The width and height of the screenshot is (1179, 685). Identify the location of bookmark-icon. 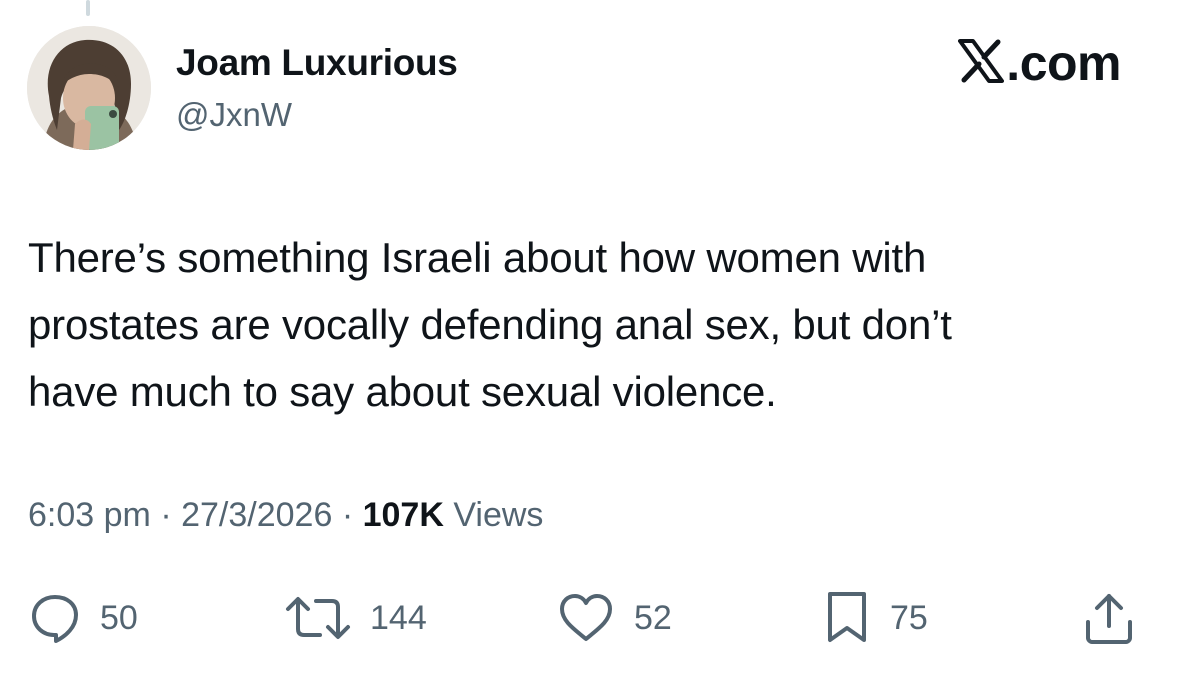
(847, 618).